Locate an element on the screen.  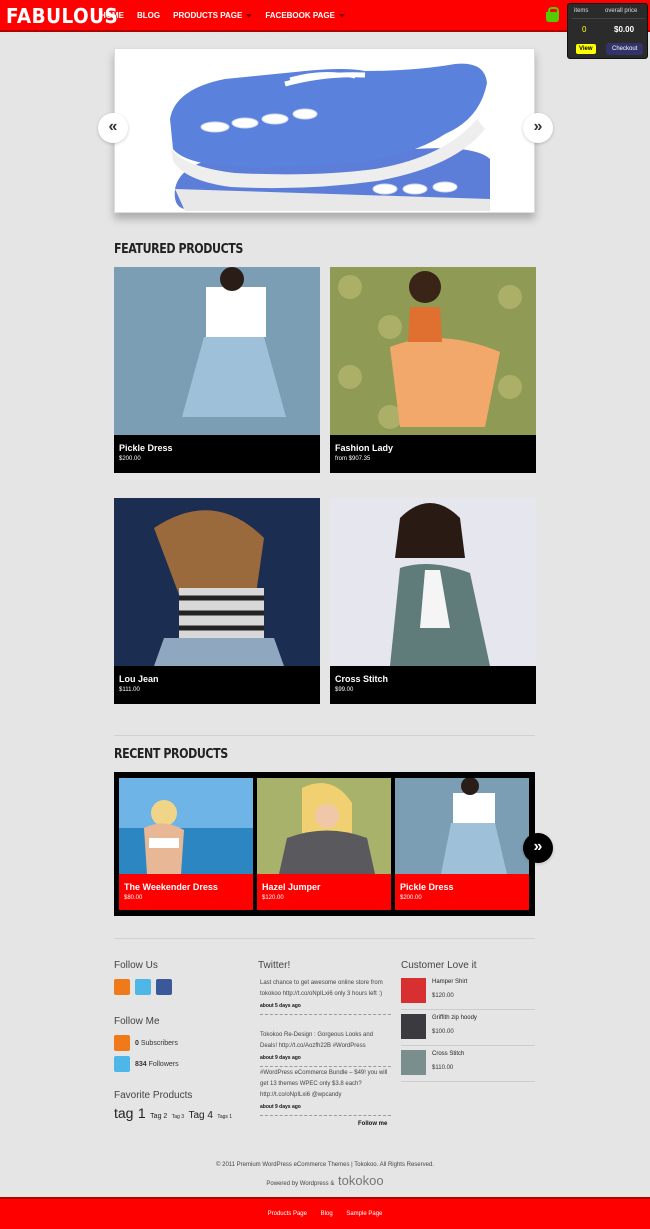
product-name: The Weekender Dress is located at coordinates (171, 887).